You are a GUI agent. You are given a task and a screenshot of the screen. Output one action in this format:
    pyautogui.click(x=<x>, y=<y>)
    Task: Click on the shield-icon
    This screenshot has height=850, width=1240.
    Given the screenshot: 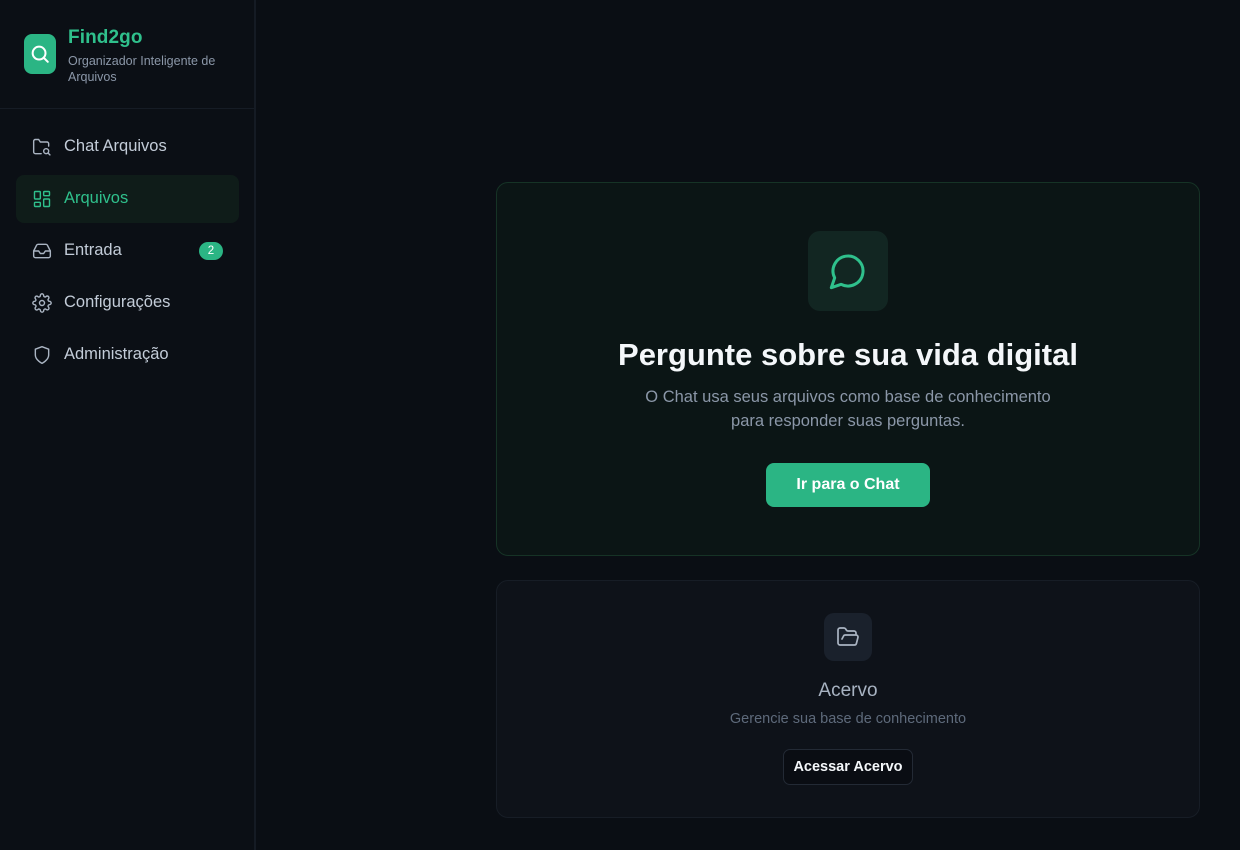 What is the action you would take?
    pyautogui.click(x=42, y=355)
    